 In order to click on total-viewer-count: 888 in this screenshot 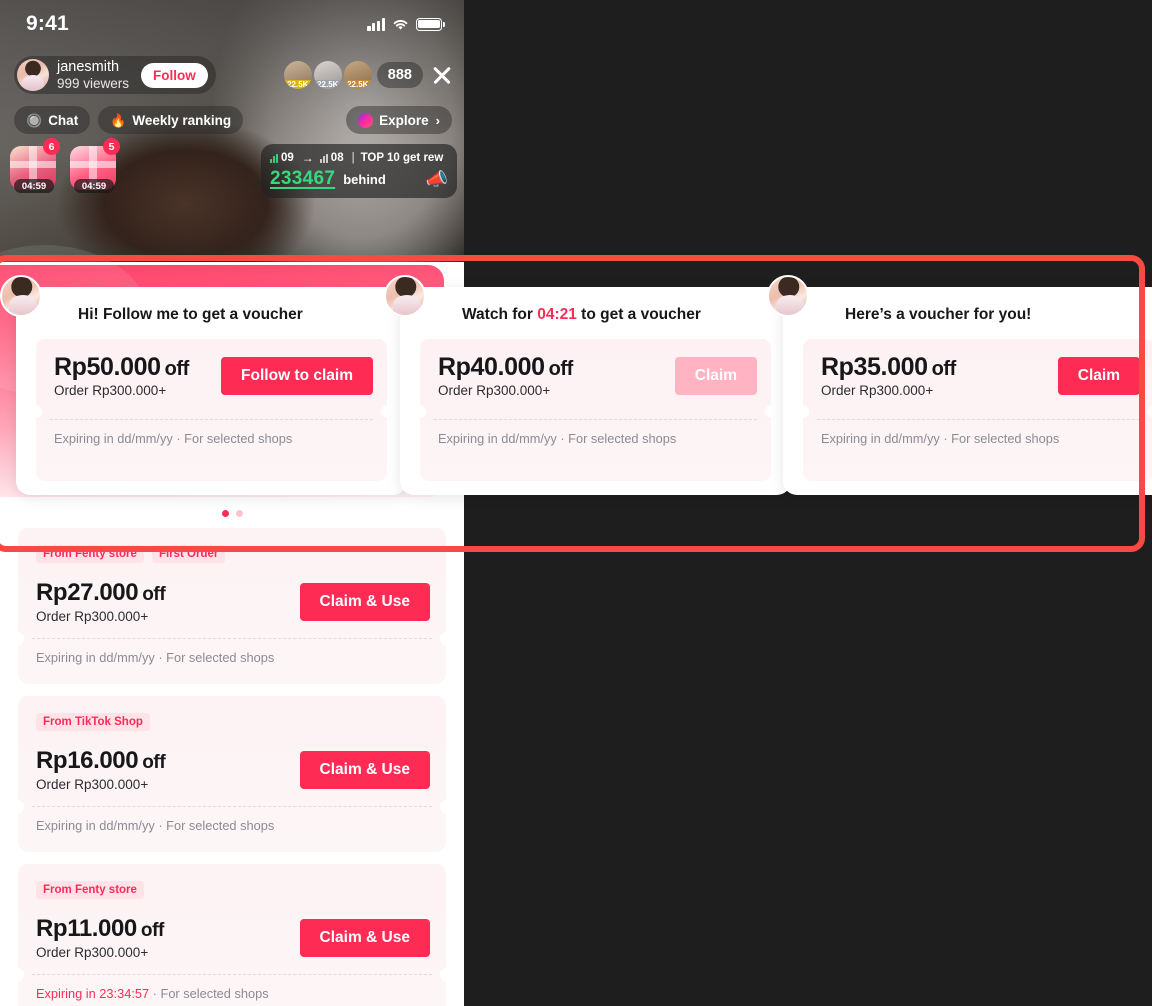, I will do `click(399, 75)`.